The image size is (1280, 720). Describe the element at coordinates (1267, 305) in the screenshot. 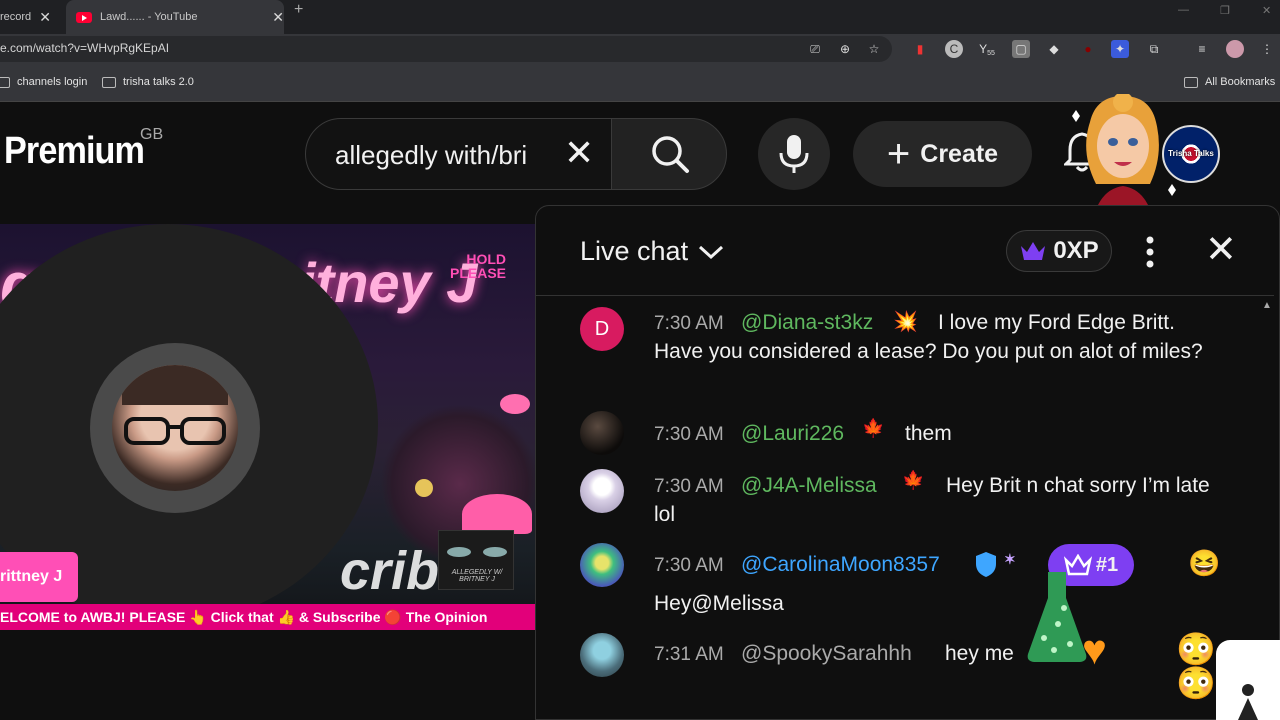

I see `scroll-up-icon: ▲` at that location.